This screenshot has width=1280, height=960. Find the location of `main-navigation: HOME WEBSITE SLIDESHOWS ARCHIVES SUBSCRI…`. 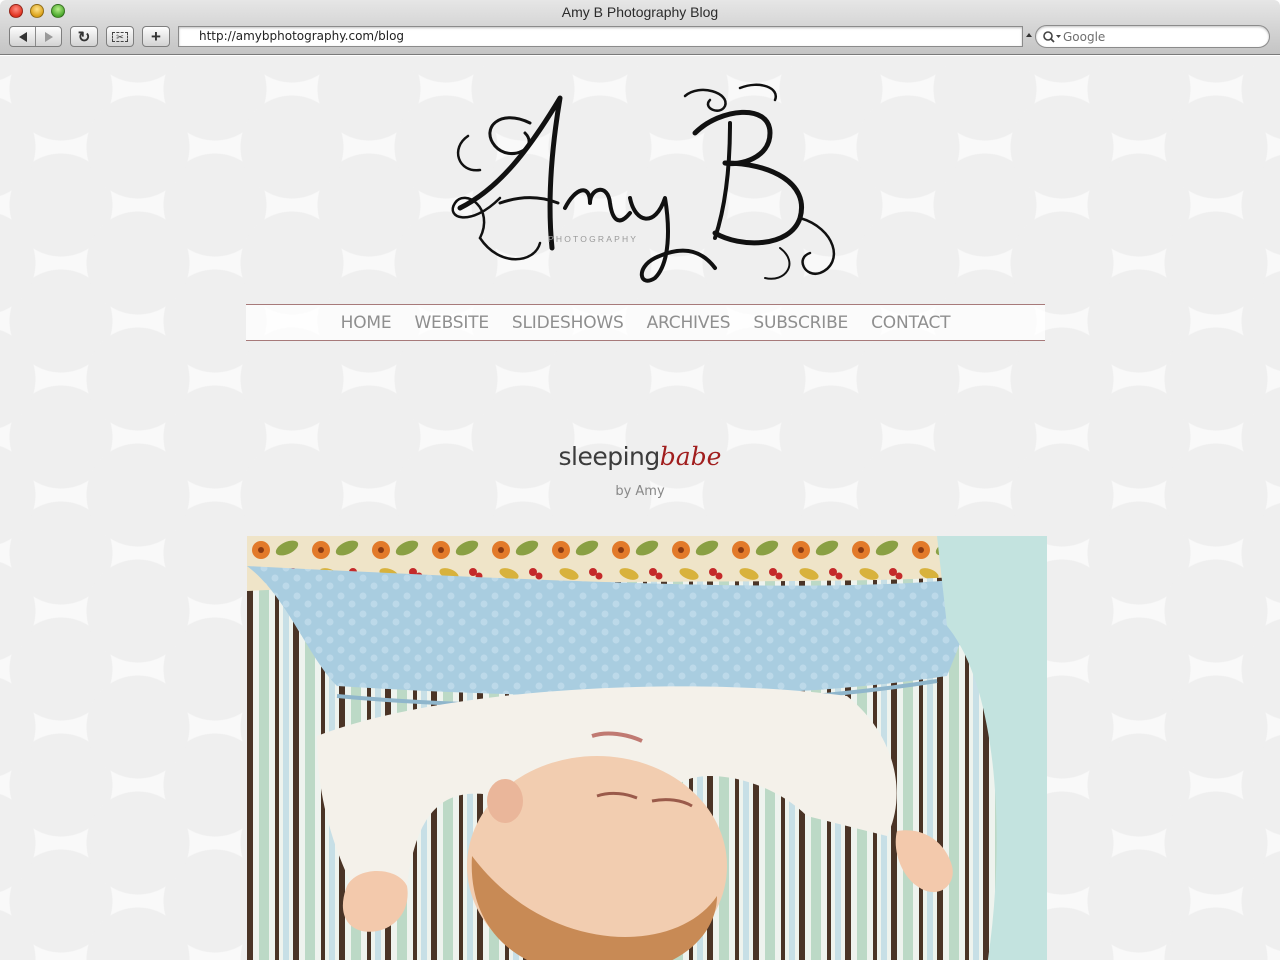

main-navigation: HOME WEBSITE SLIDESHOWS ARCHIVES SUBSCRI… is located at coordinates (645, 322).